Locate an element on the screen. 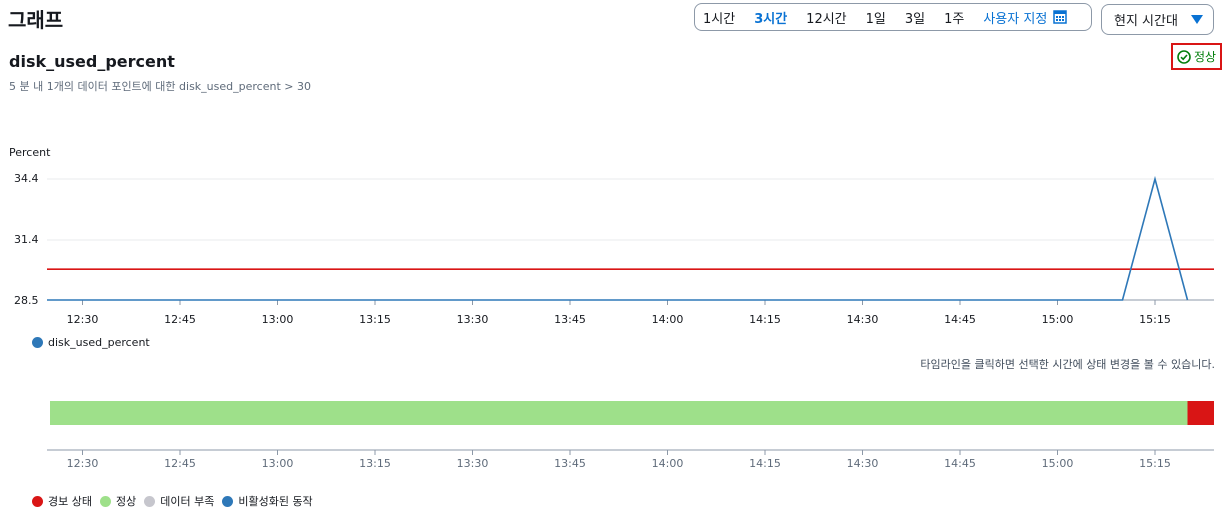 This screenshot has width=1224, height=509. timeline-hint: 타임라인을 클릭하면 선택한 시간에 상태 변경을 볼 수 있습니다. is located at coordinates (1067, 364).